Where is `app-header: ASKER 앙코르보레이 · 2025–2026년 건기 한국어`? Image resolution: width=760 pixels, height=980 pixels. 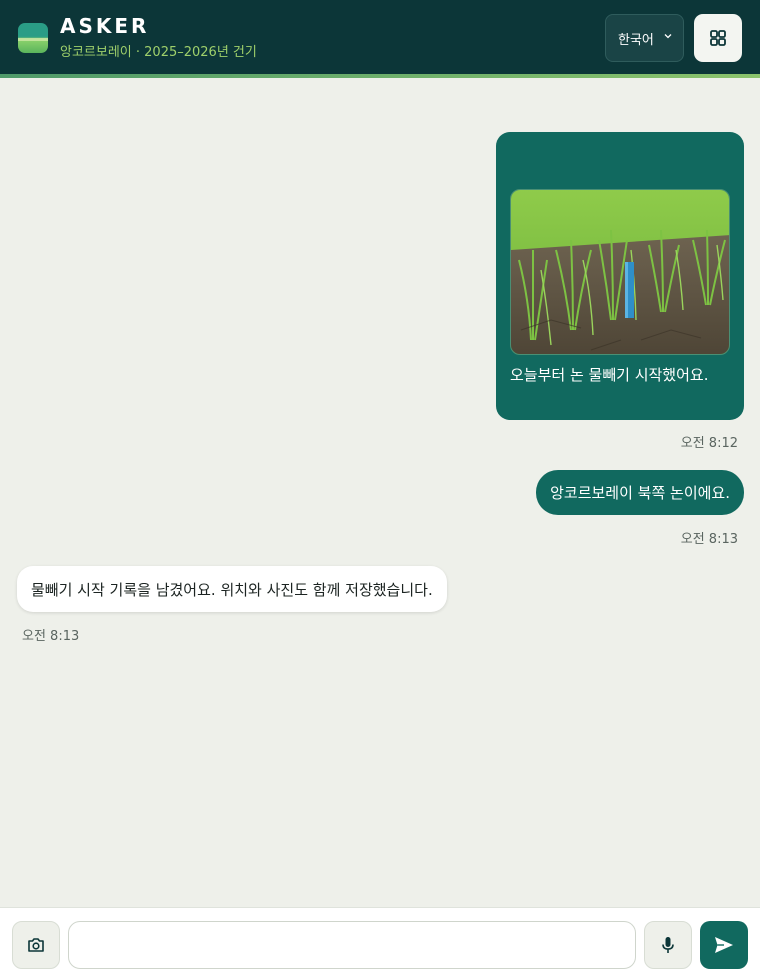
app-header: ASKER 앙코르보레이 · 2025–2026년 건기 한국어 is located at coordinates (380, 37).